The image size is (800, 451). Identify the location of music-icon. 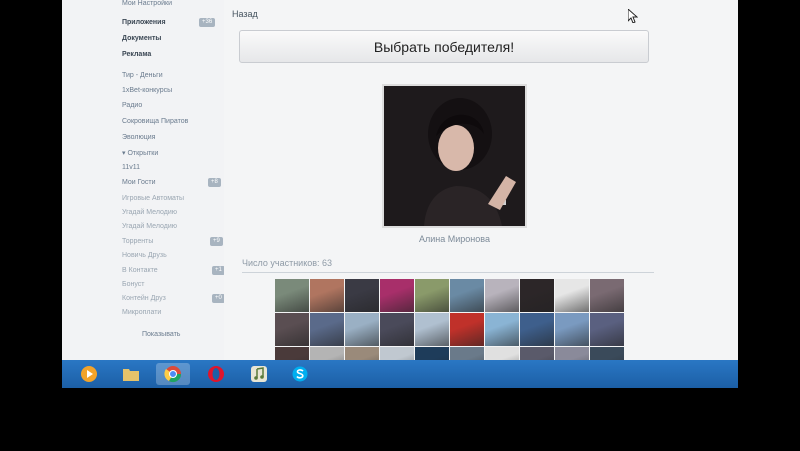
(259, 374).